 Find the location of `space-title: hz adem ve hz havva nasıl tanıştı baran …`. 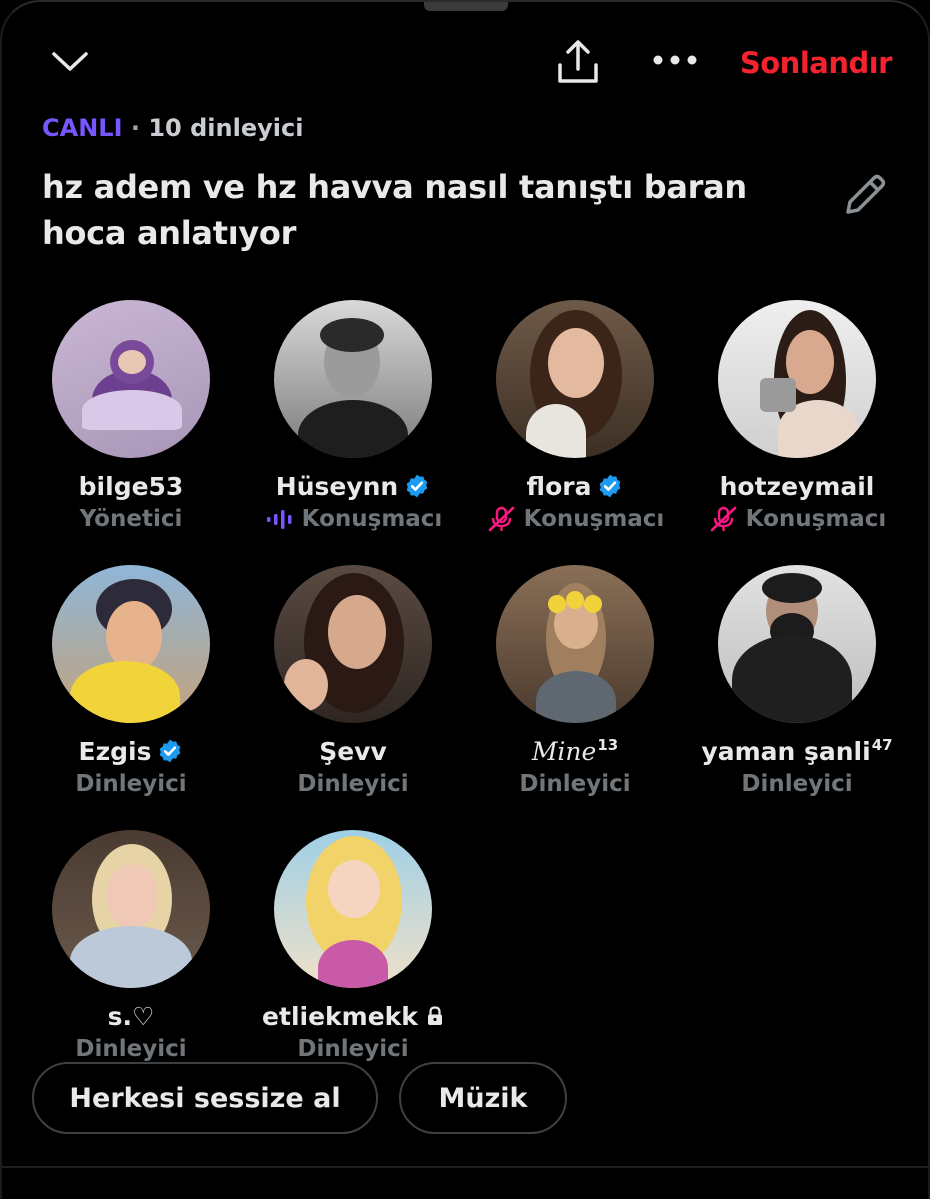

space-title: hz adem ve hz havva nasıl tanıştı baran … is located at coordinates (394, 210).